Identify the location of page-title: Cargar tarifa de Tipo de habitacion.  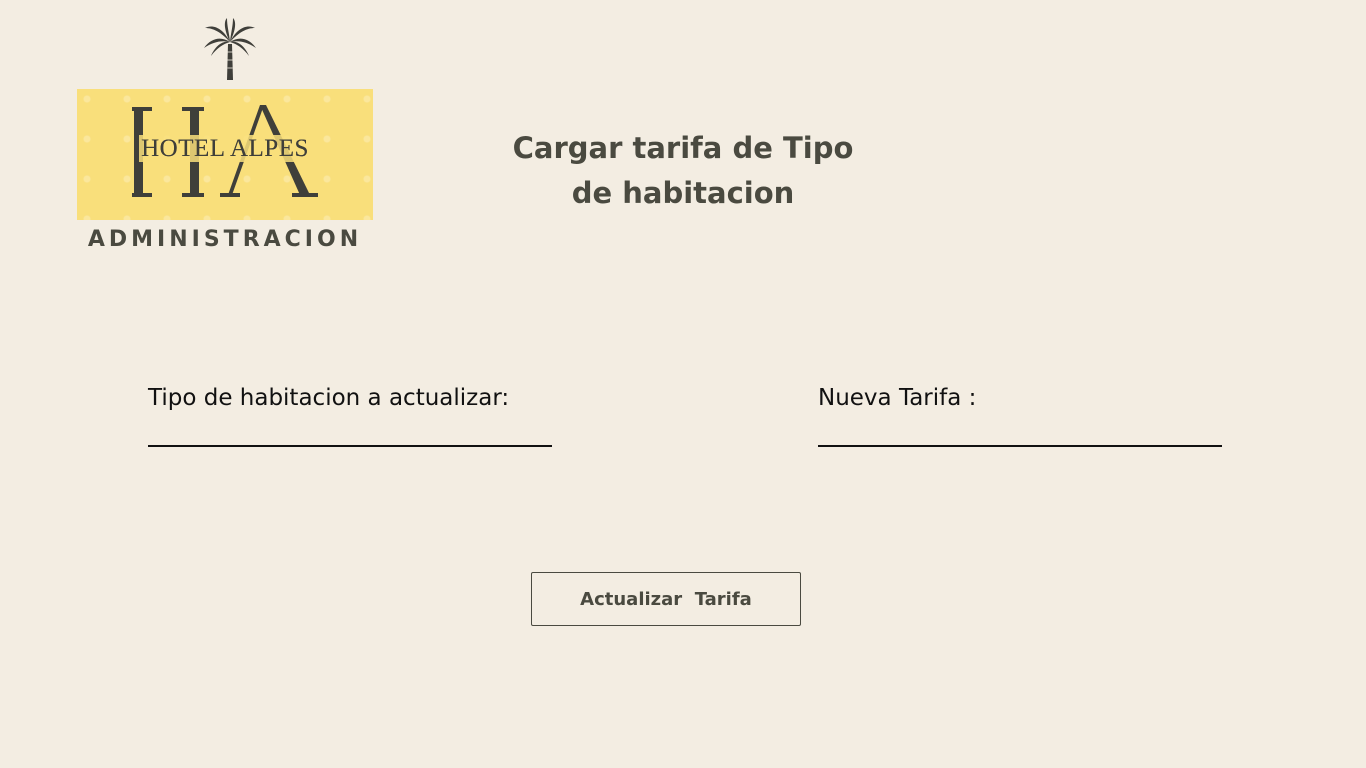
(683, 171).